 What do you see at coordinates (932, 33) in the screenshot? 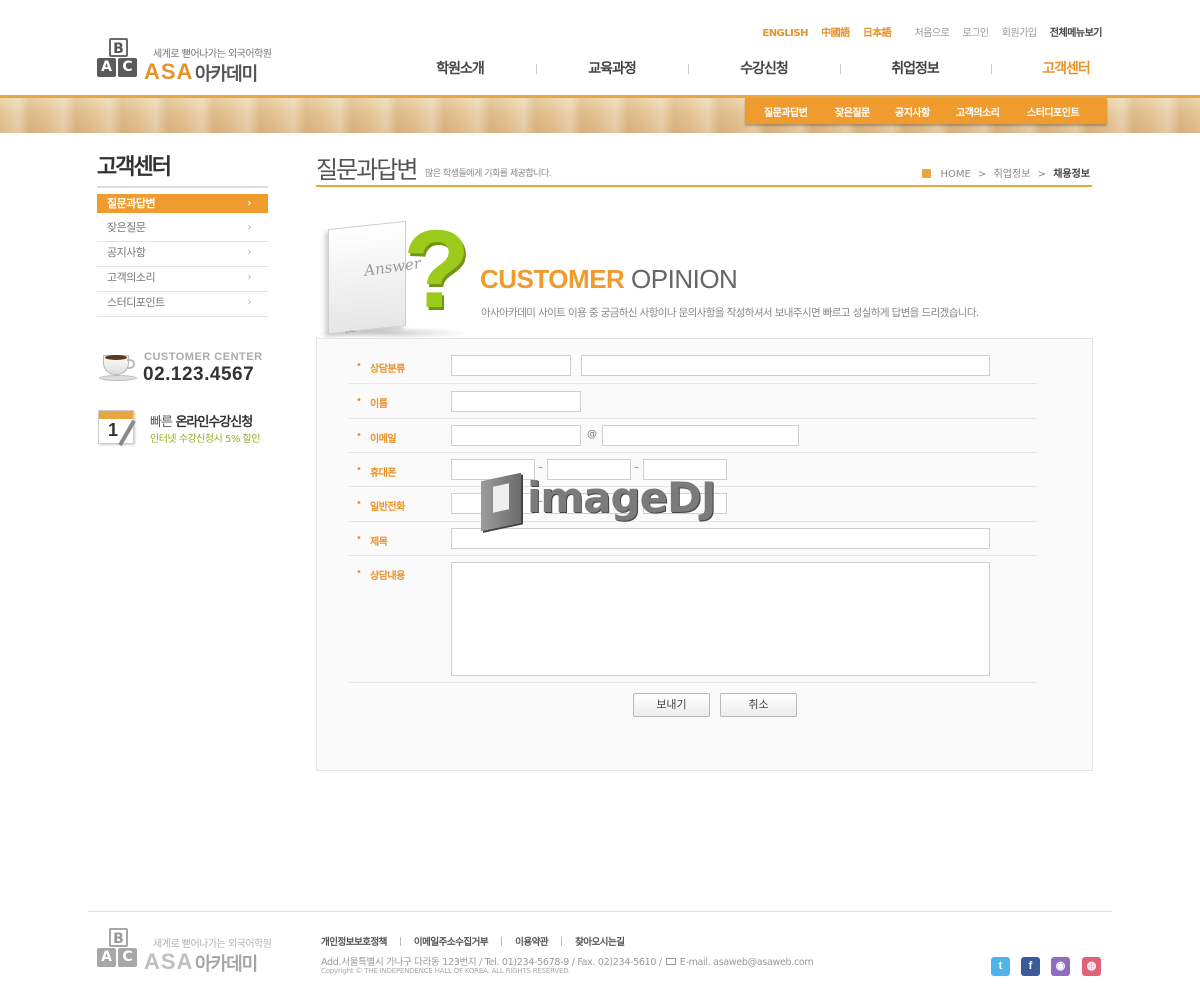
I see `home-link: 처음으로` at bounding box center [932, 33].